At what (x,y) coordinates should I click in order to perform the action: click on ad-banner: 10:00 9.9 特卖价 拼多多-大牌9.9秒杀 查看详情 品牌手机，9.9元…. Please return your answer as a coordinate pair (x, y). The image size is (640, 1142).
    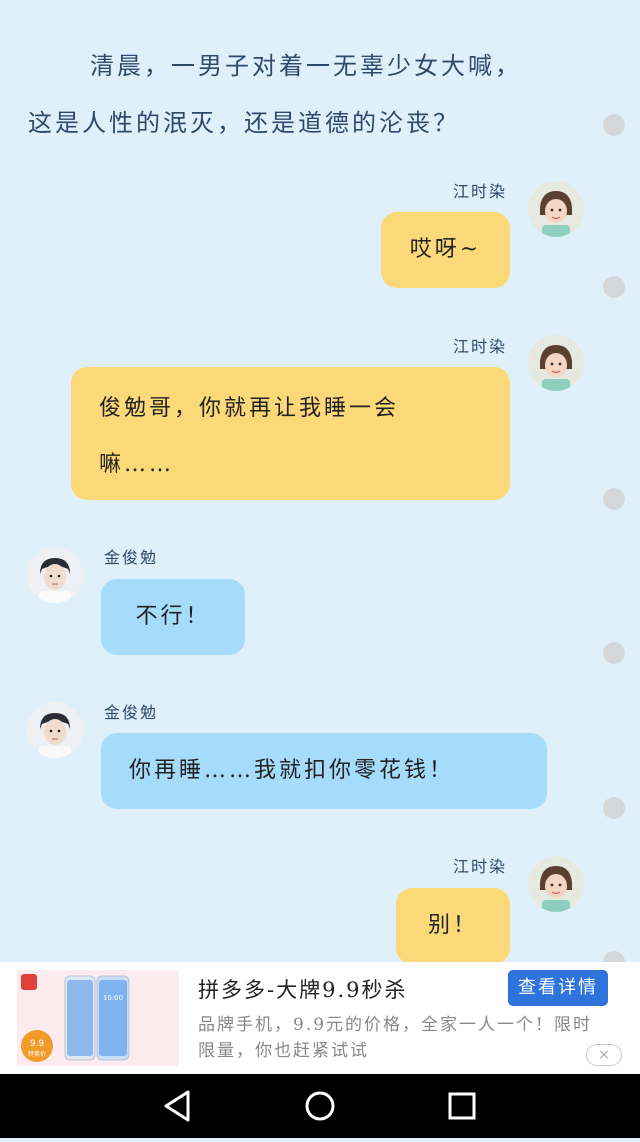
    Looking at the image, I should click on (320, 1018).